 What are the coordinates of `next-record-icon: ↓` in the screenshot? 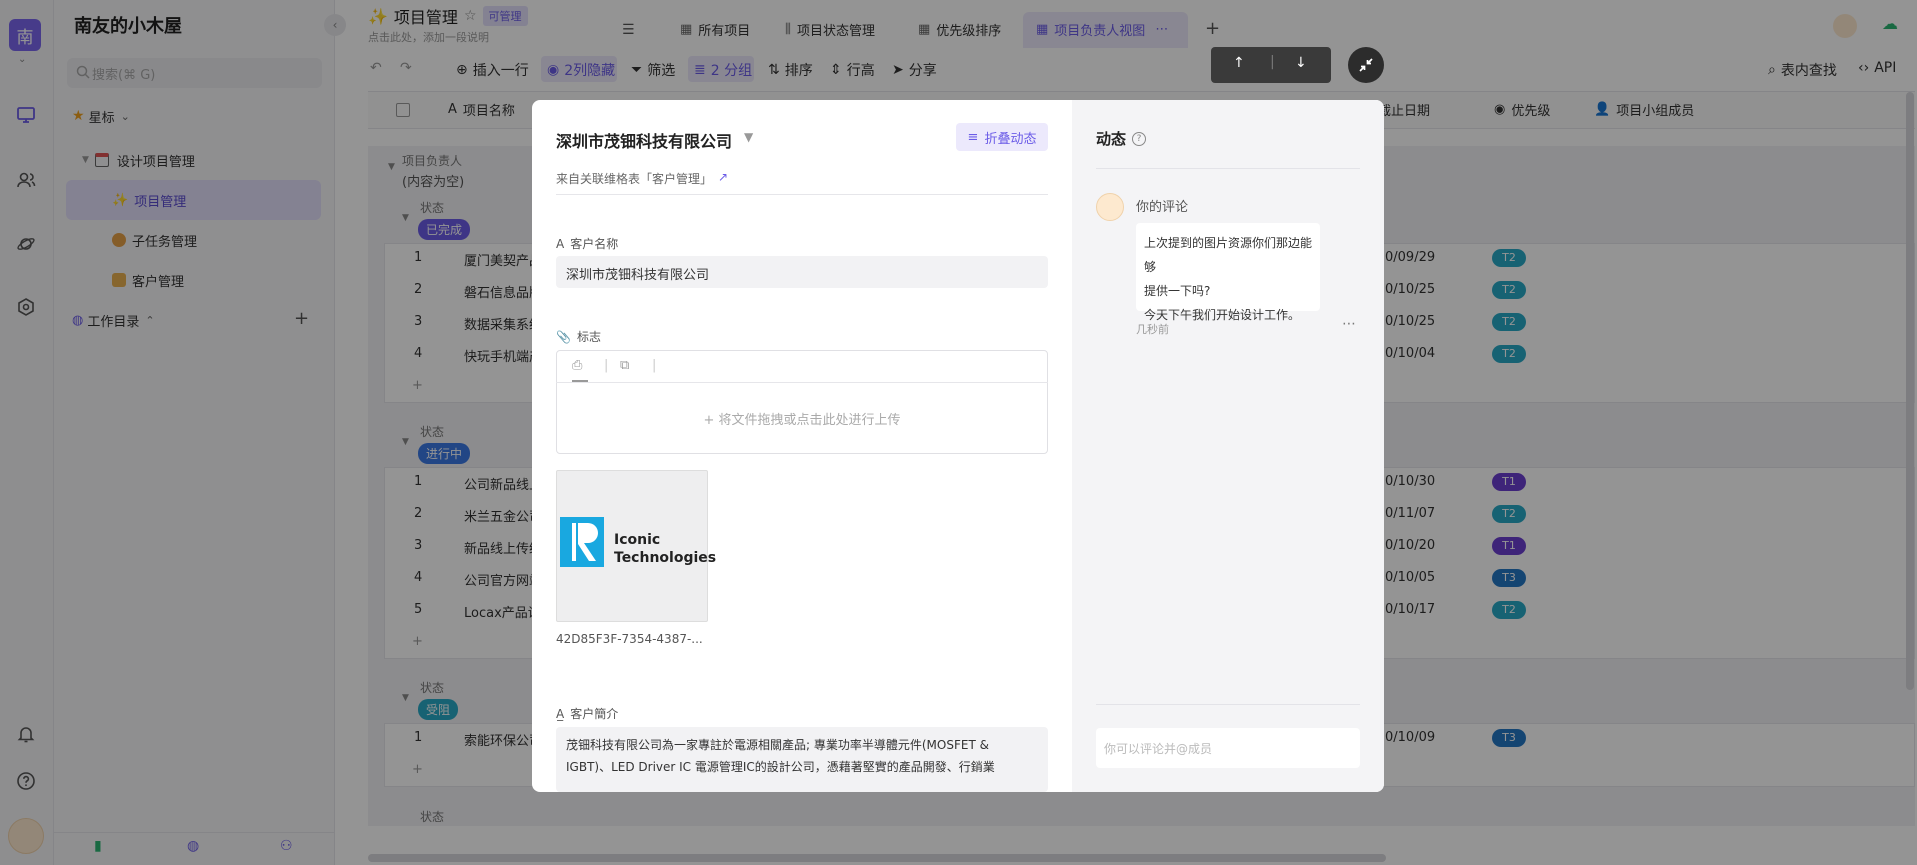 It's located at (1301, 63).